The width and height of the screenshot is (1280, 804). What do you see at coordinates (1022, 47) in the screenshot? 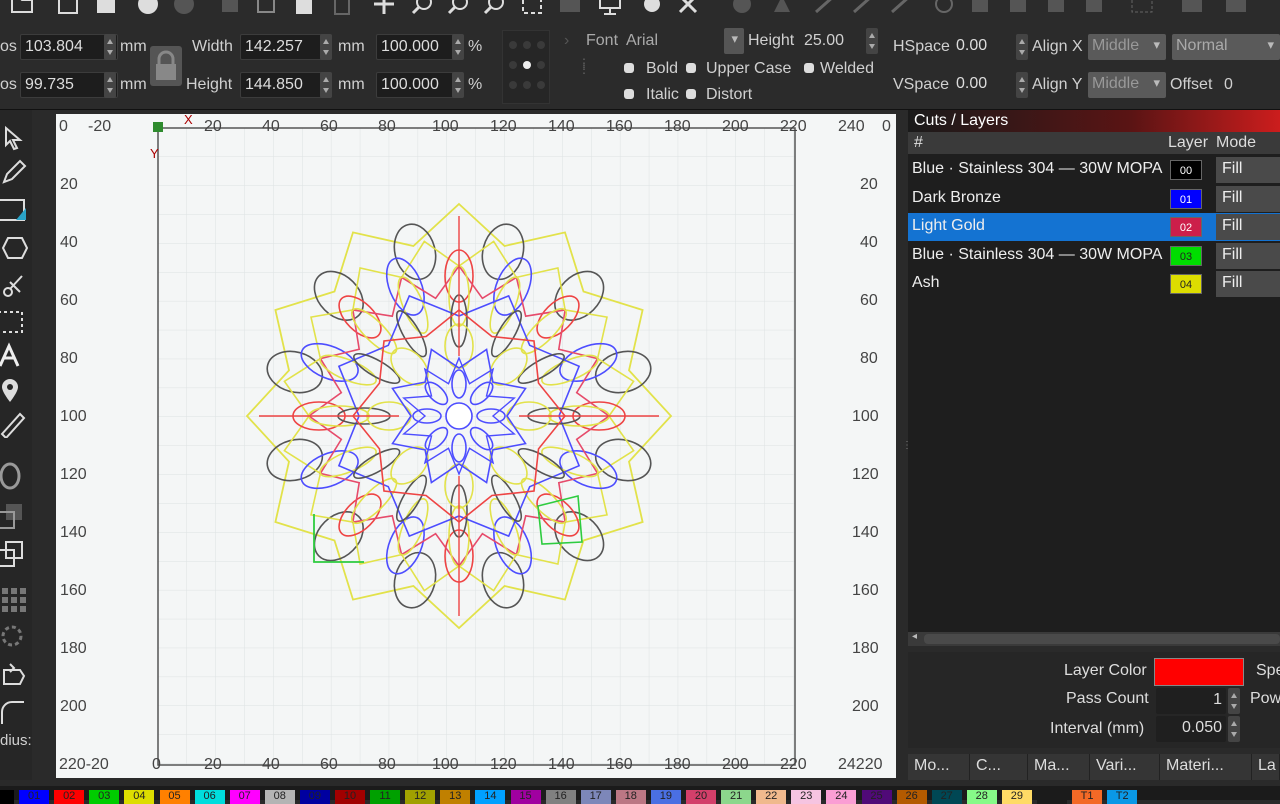
I see `hspace-spinner` at bounding box center [1022, 47].